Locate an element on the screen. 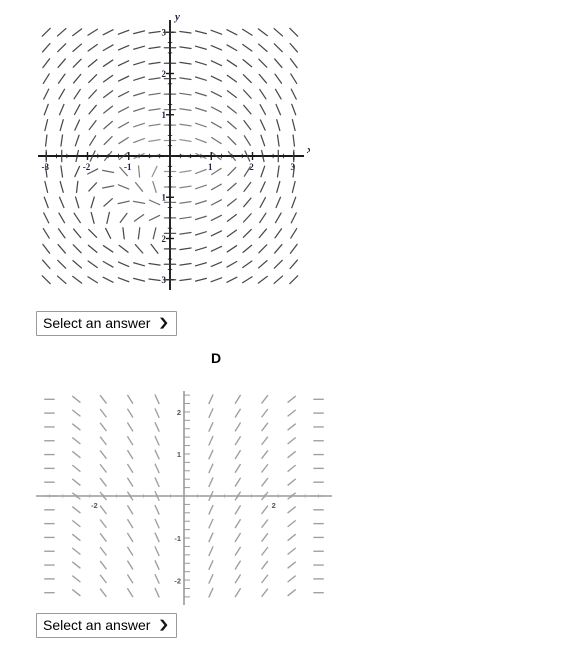  answer-select-a: Select an answer ❯ is located at coordinates (106, 323).